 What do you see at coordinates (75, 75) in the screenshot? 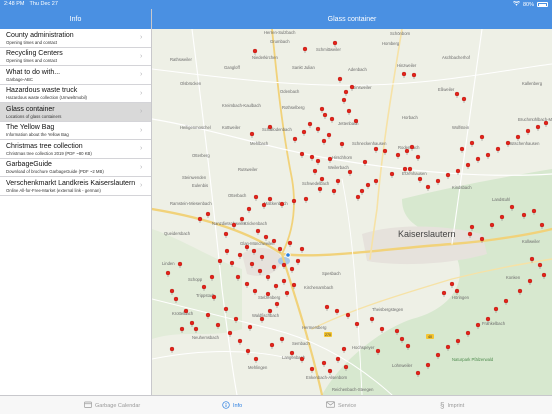
I see `list-item-what-to-do-with: What to do with... Garbage-ABC ›` at bounding box center [75, 75].